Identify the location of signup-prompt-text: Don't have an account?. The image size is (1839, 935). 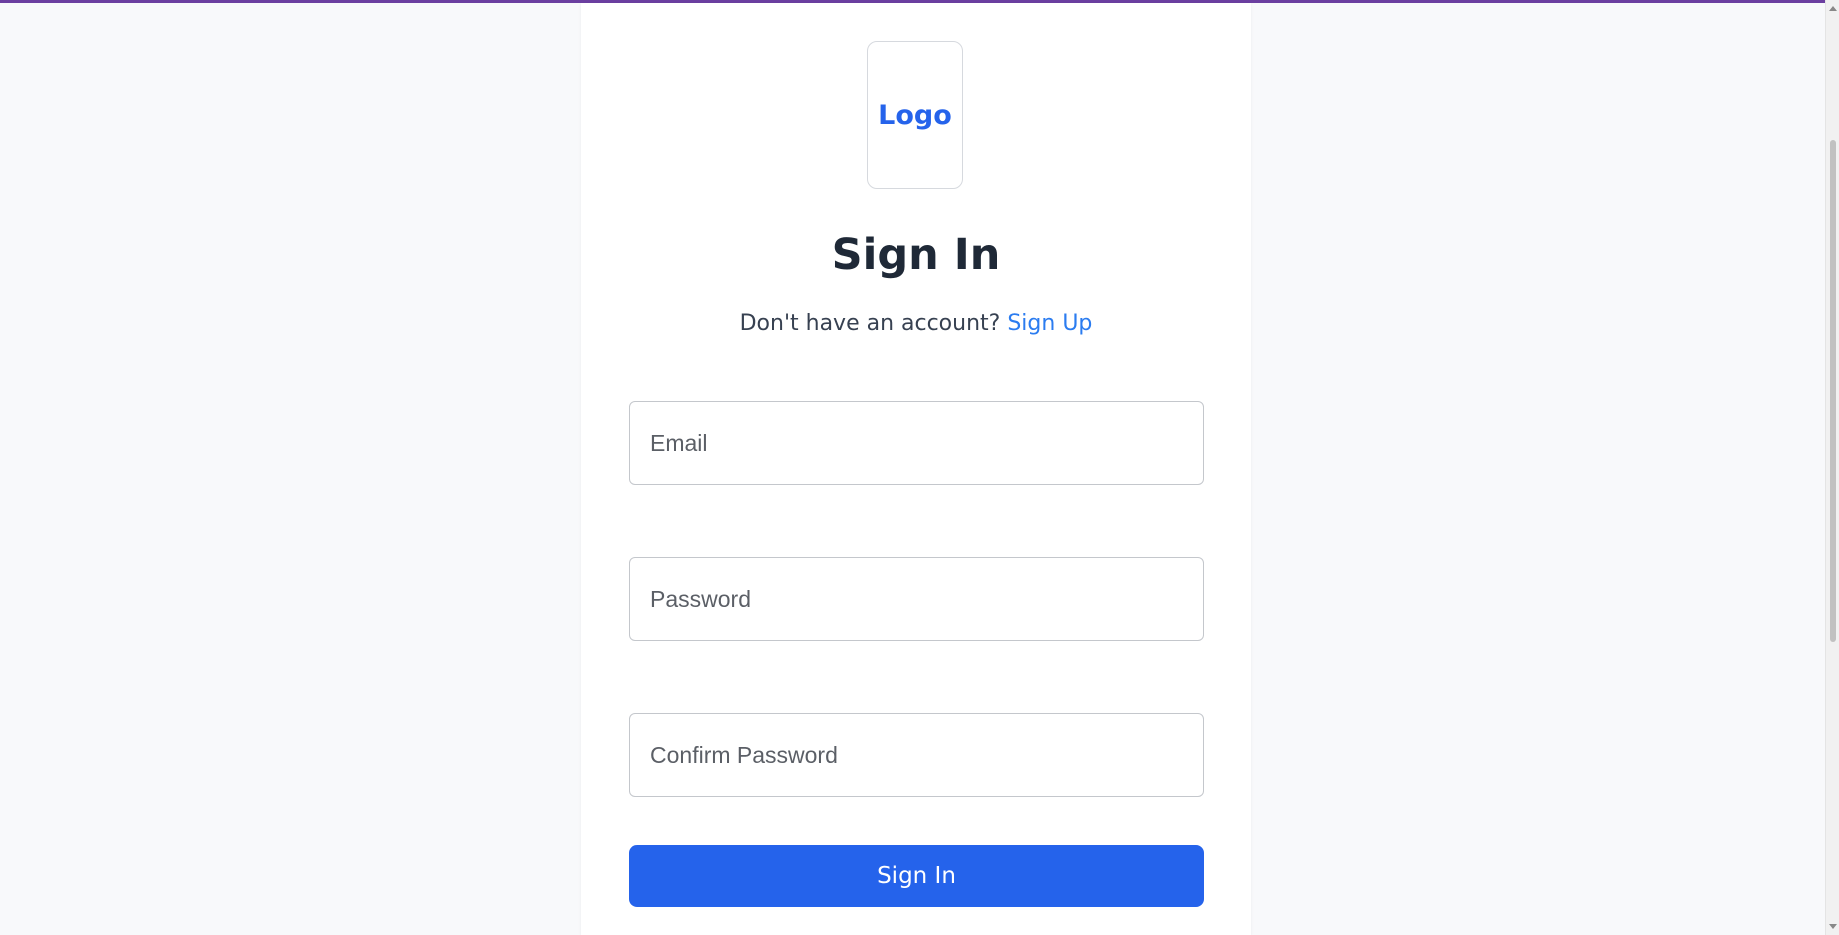
(870, 323).